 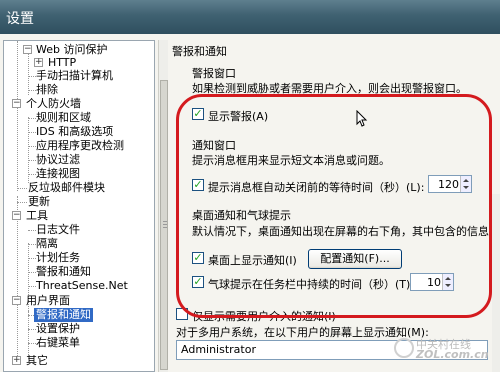 I want to click on tree-item-context-menu: 右键菜单, so click(x=58, y=343).